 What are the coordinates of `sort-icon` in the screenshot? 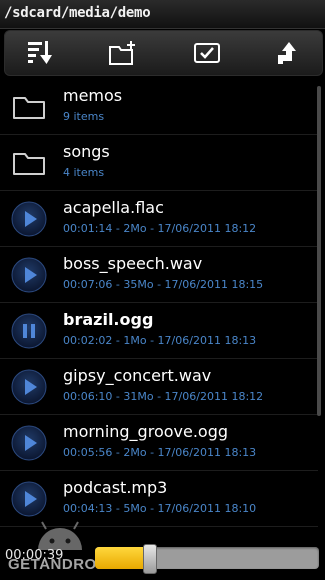 It's located at (40, 52).